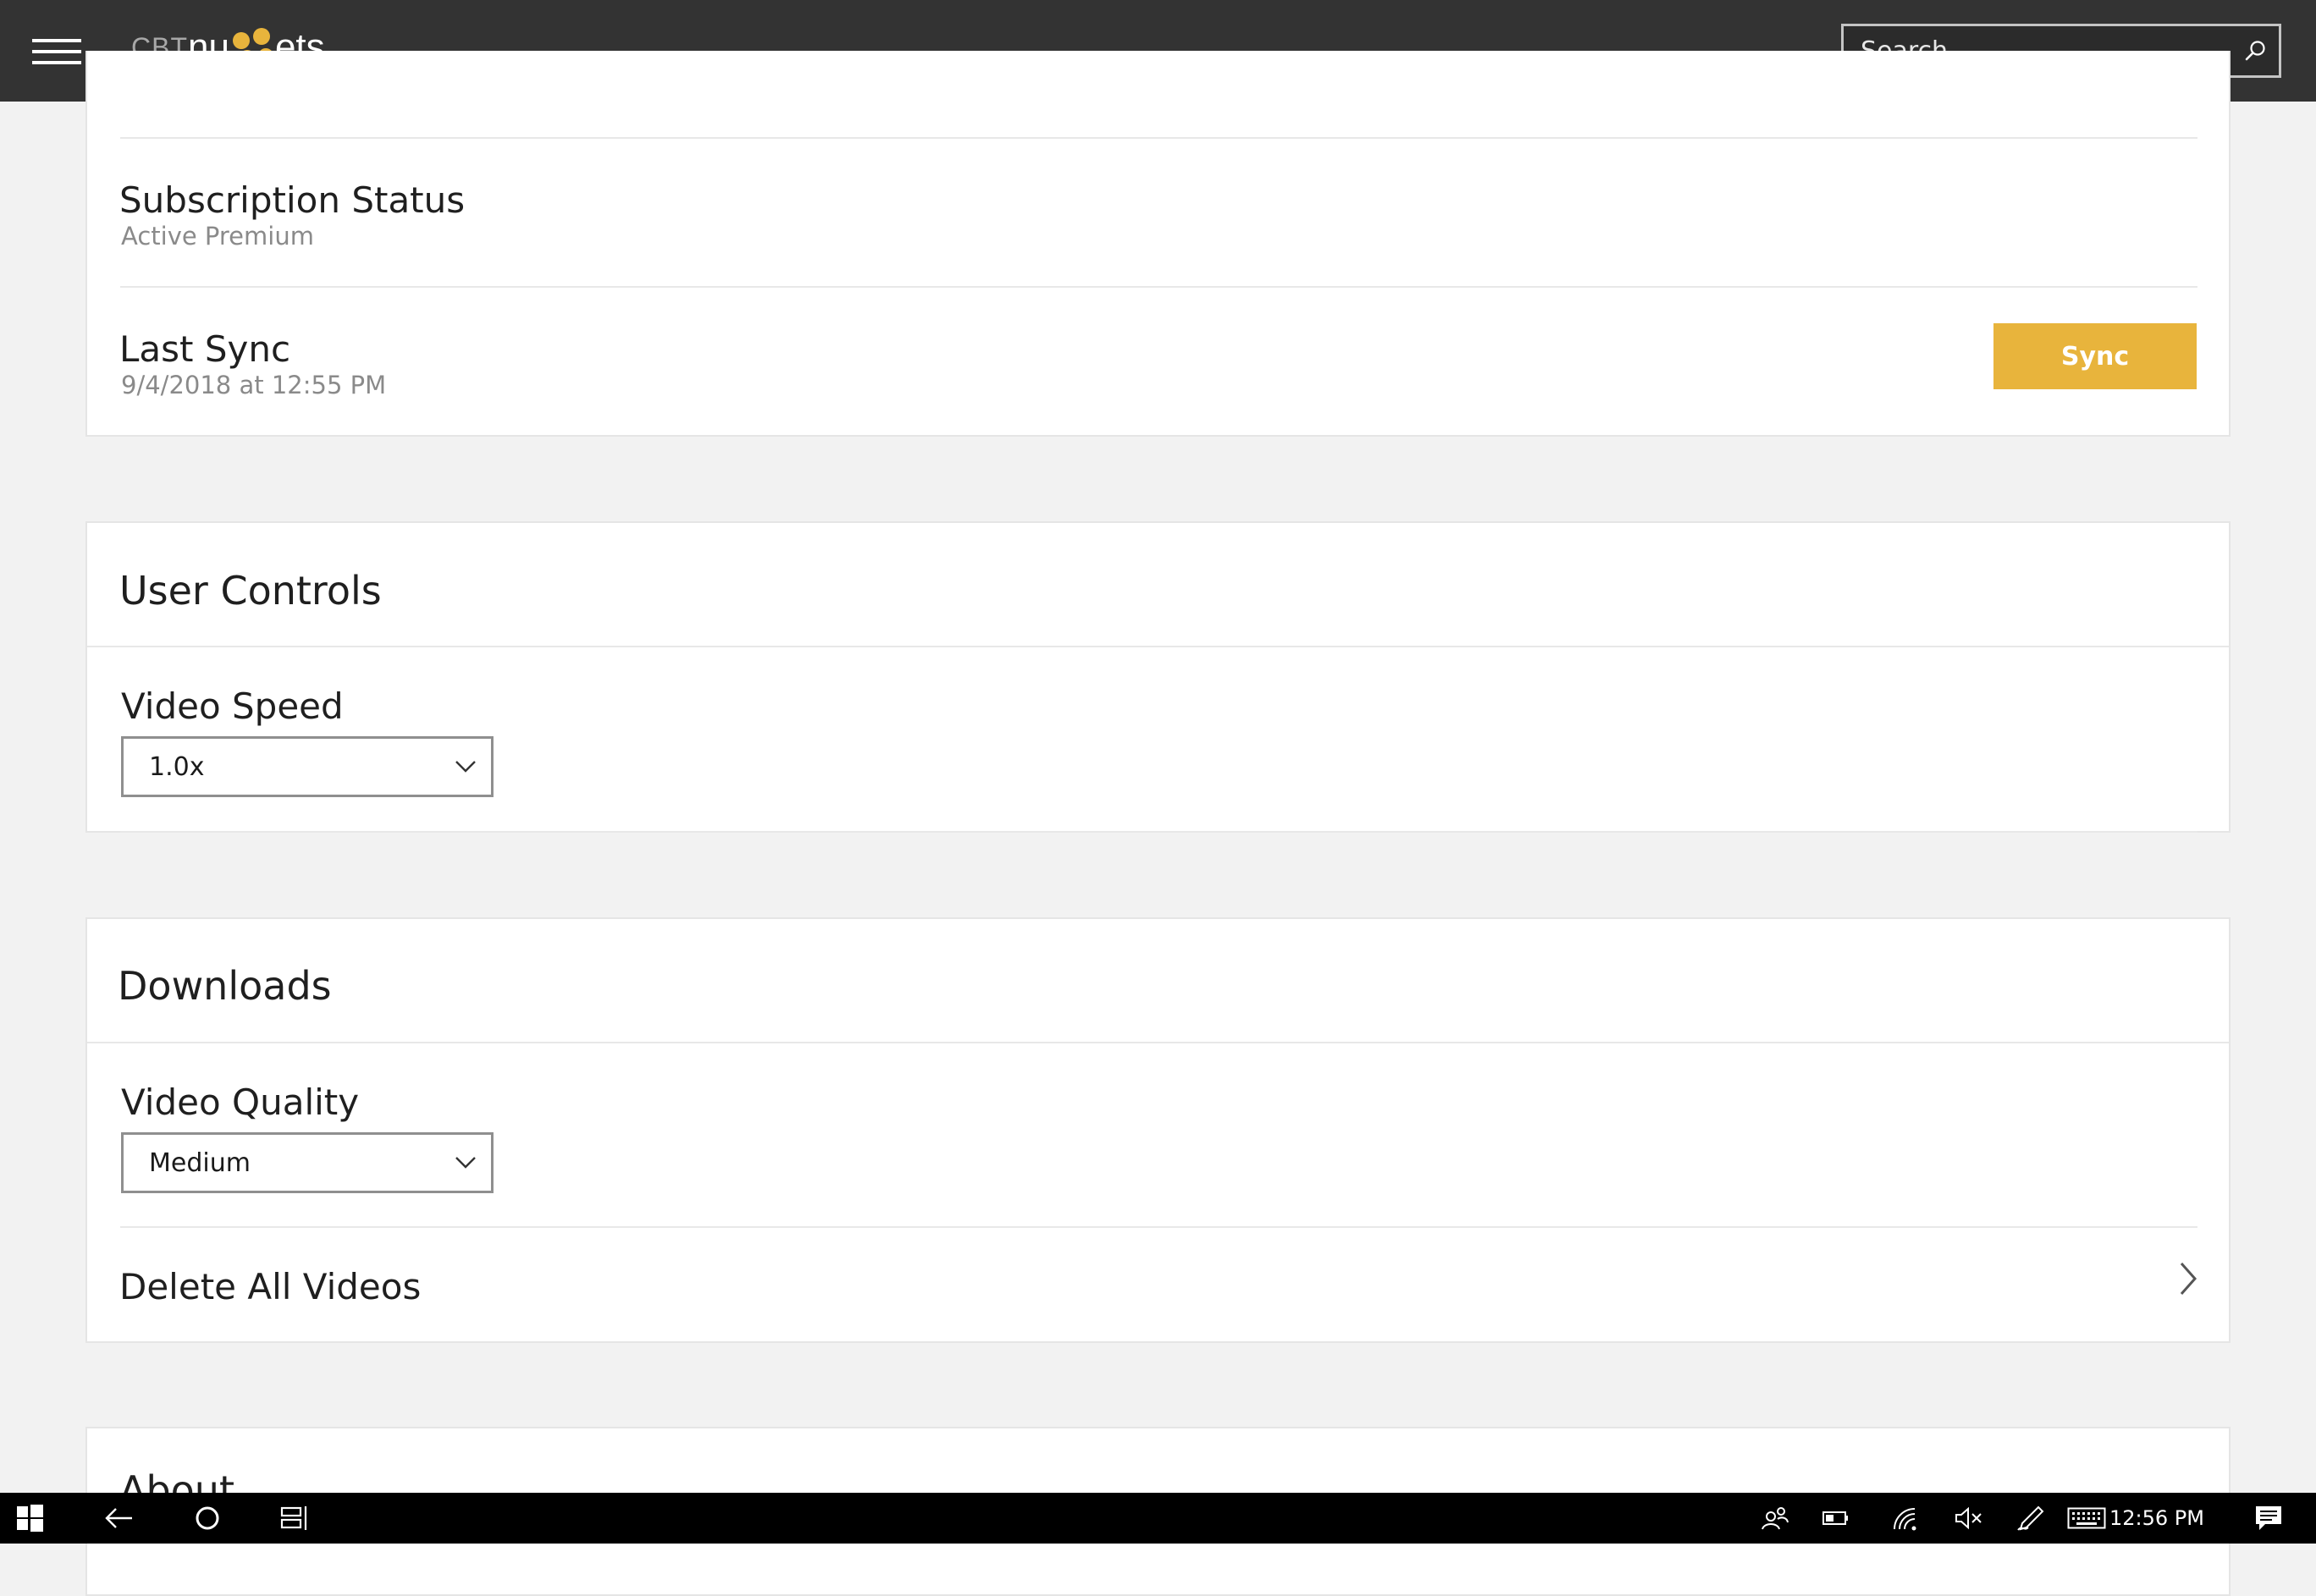 This screenshot has height=1596, width=2316. Describe the element at coordinates (205, 349) in the screenshot. I see `last-sync-label: Last Sync` at that location.